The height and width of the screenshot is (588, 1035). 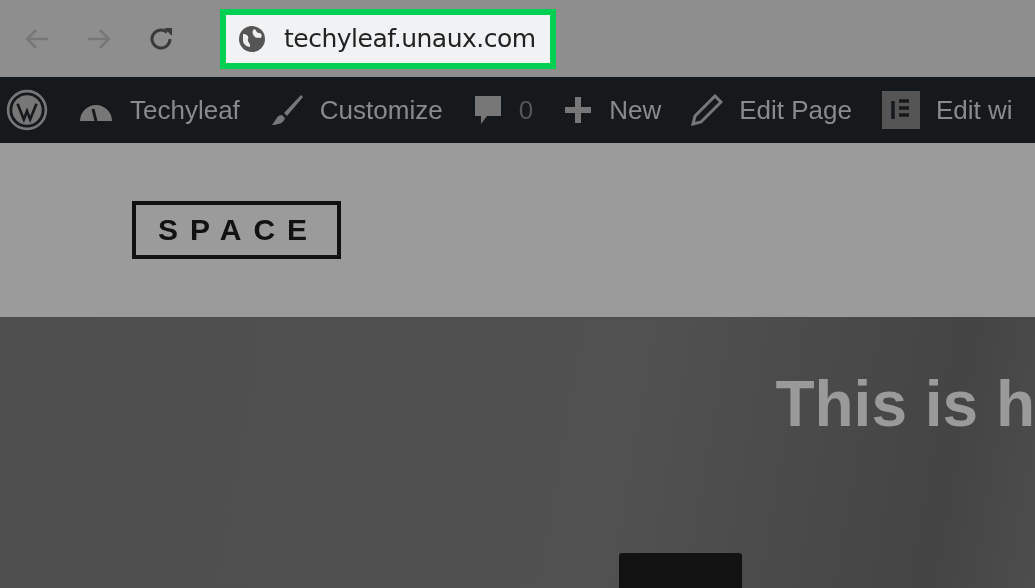 What do you see at coordinates (900, 110) in the screenshot?
I see `elementor-icon` at bounding box center [900, 110].